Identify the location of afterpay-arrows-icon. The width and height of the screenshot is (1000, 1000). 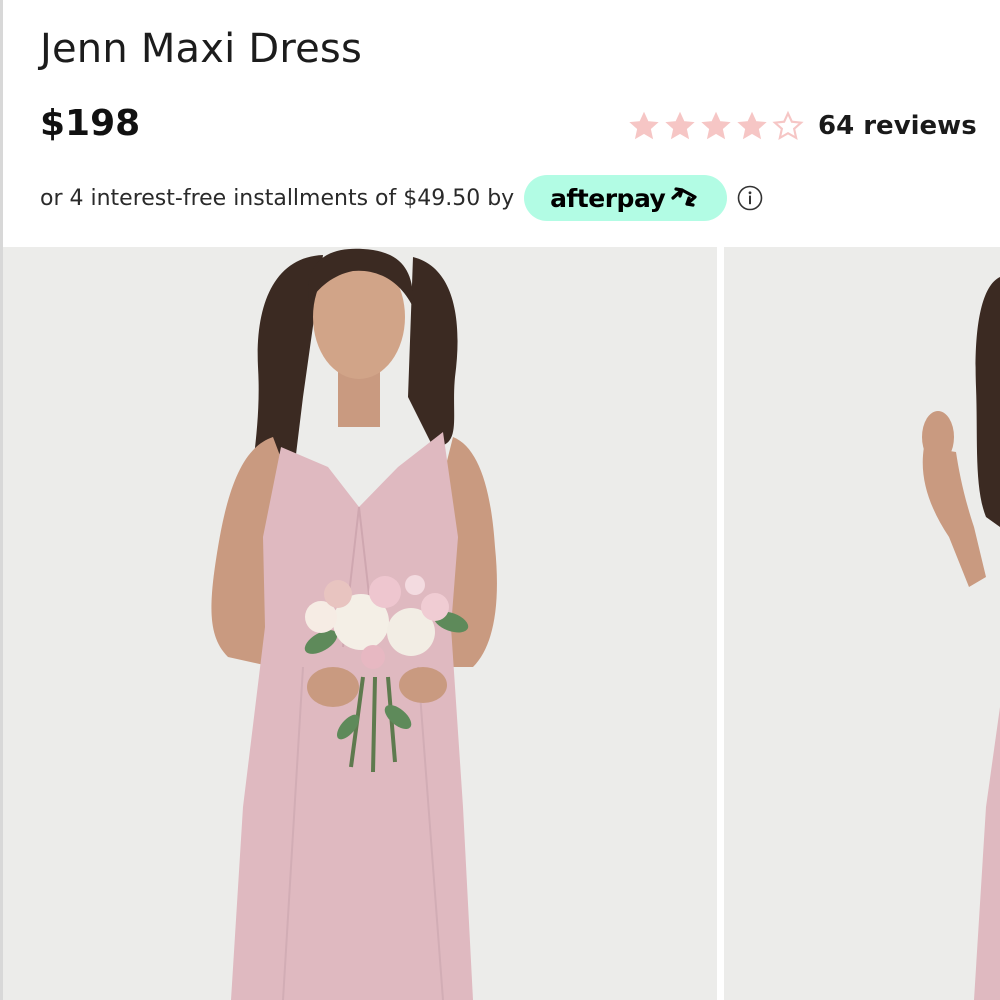
(684, 197).